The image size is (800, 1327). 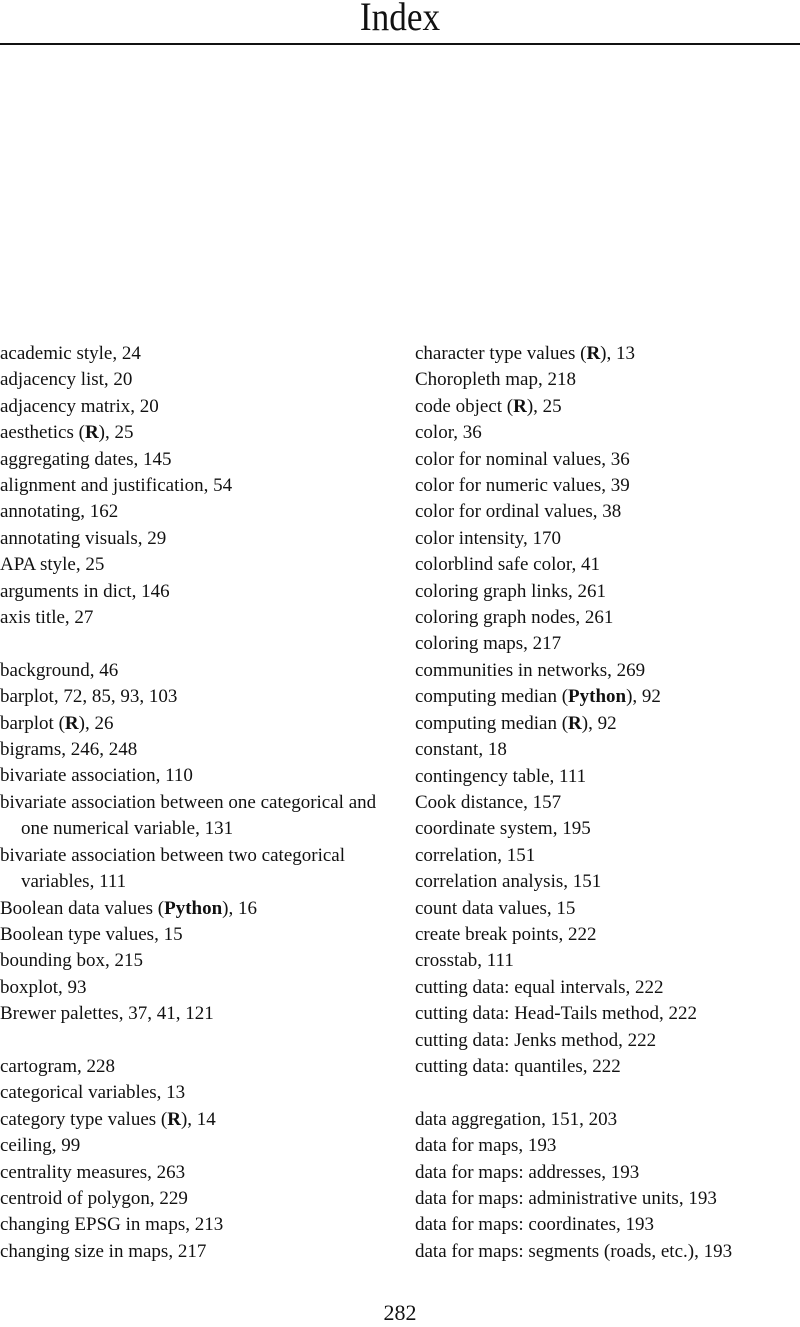 What do you see at coordinates (107, 1014) in the screenshot?
I see `index-entry-term: Brewer palettes, 37, 41, 121` at bounding box center [107, 1014].